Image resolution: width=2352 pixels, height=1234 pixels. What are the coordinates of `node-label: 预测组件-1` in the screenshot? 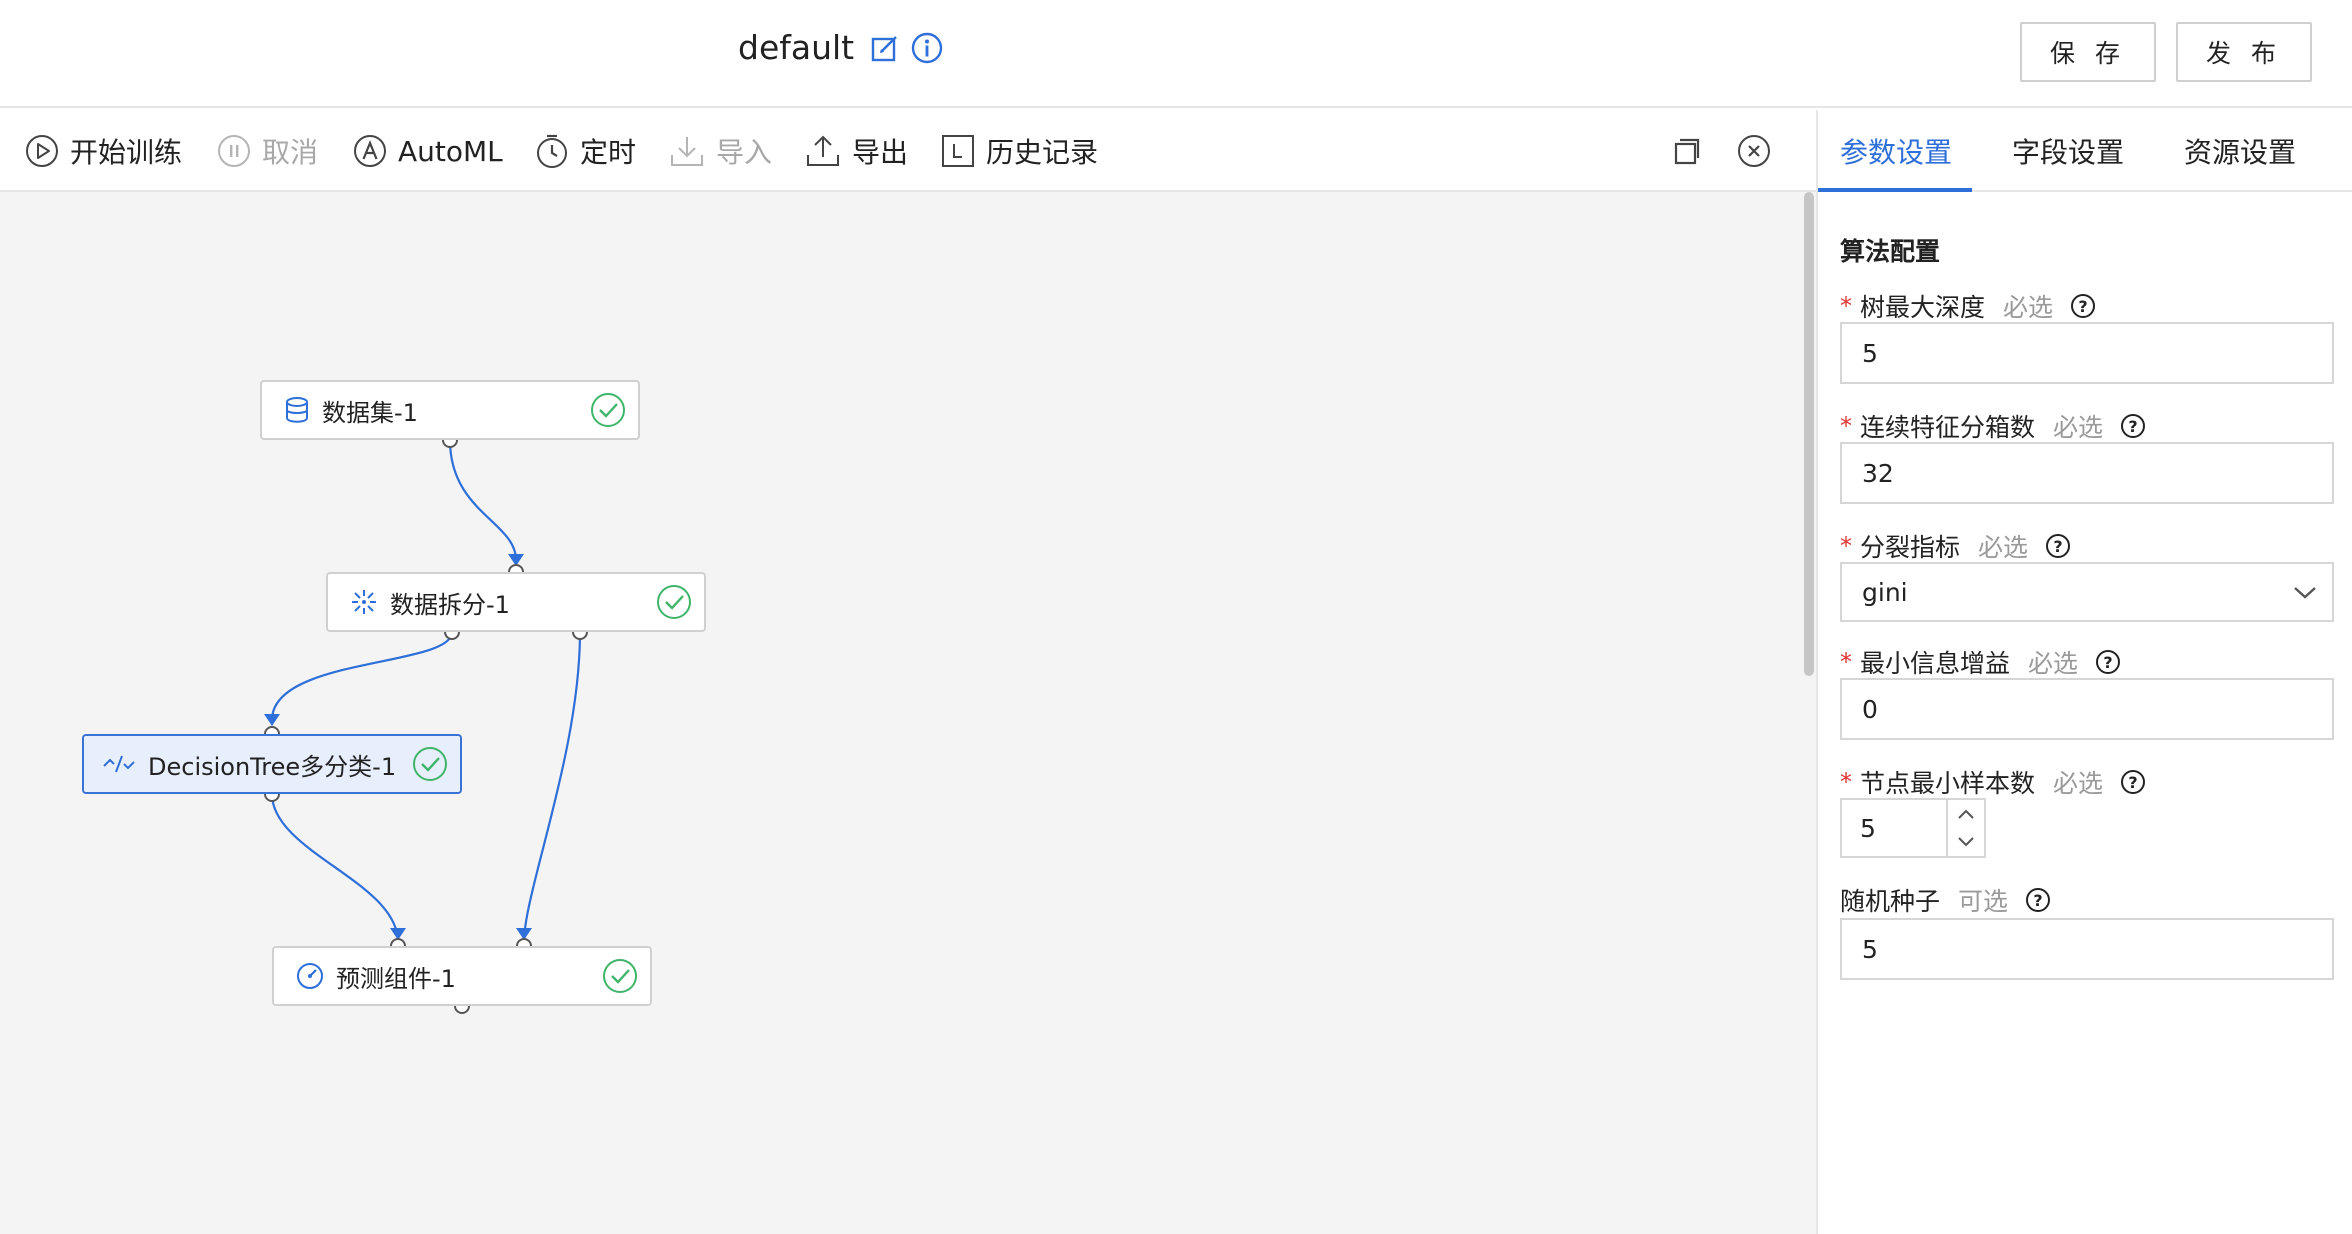 It's located at (396, 978).